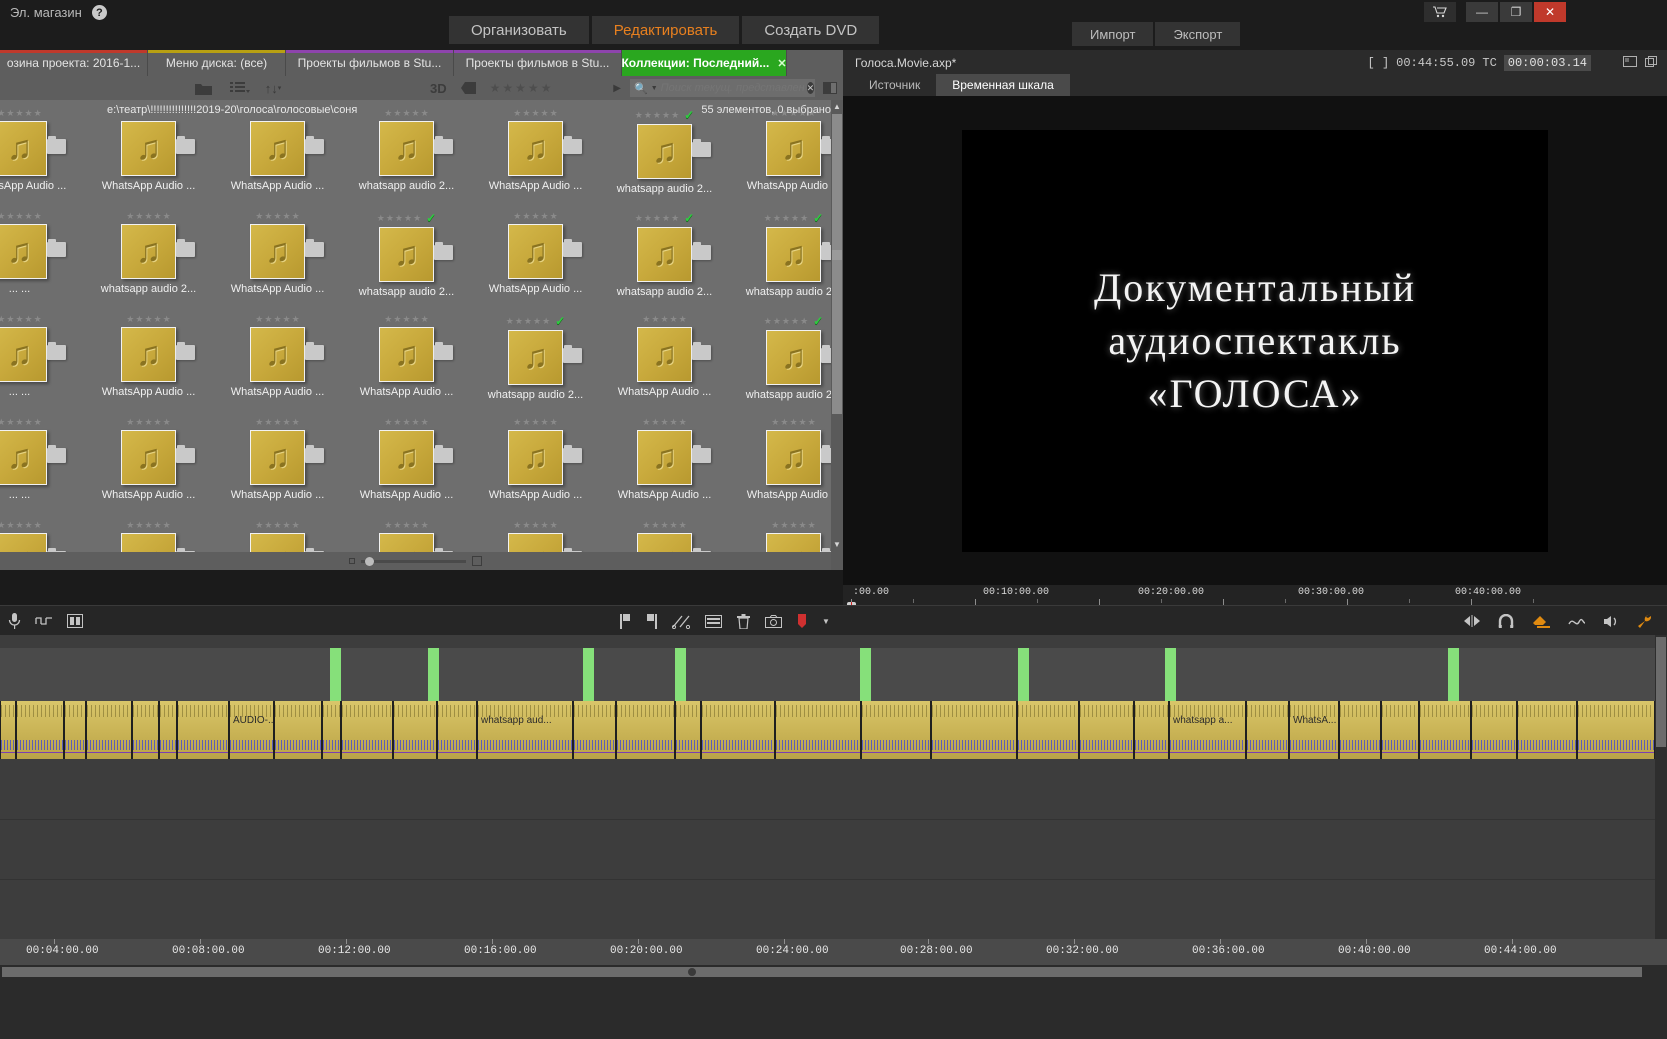  I want to click on tag-icon, so click(468, 88).